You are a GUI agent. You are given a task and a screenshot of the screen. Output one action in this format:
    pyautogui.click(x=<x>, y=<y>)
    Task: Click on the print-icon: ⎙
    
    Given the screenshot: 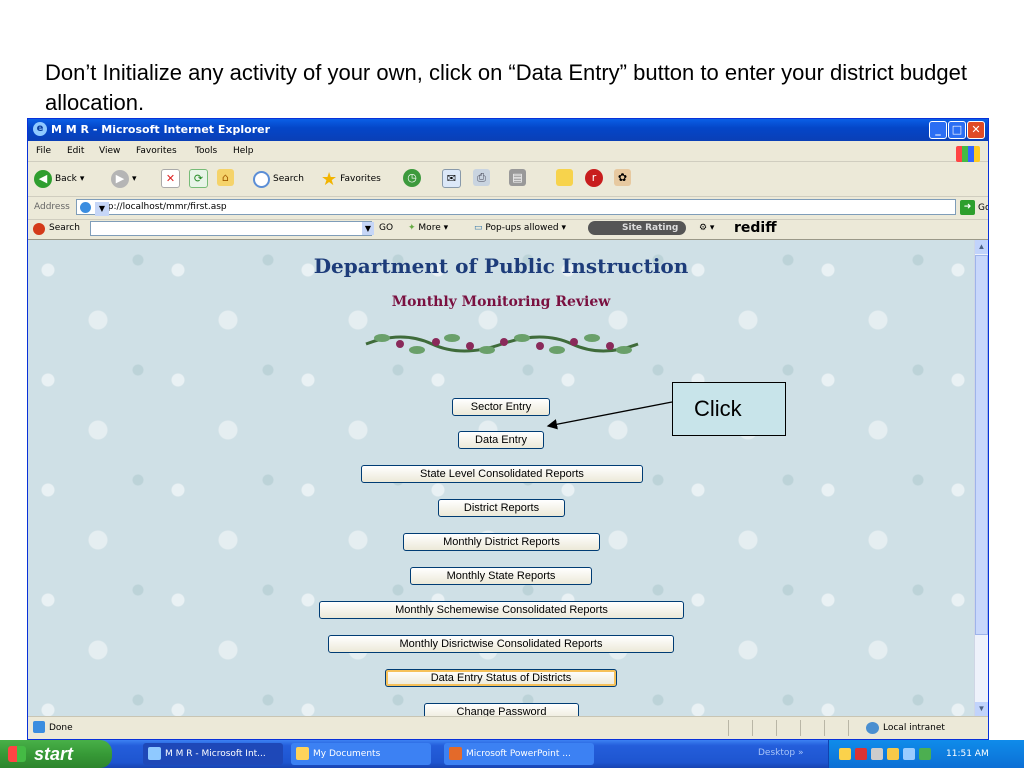 What is the action you would take?
    pyautogui.click(x=481, y=177)
    